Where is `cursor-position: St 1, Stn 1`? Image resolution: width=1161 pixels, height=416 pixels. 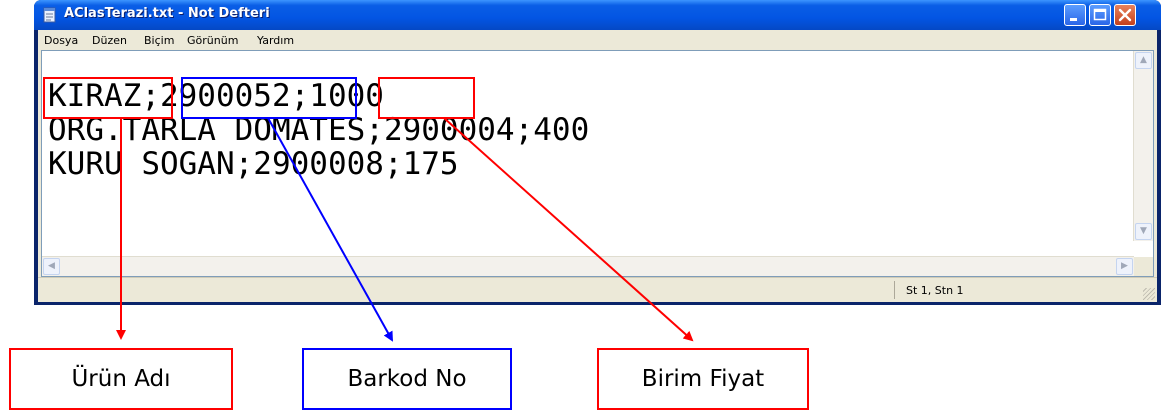 cursor-position: St 1, Stn 1 is located at coordinates (935, 290).